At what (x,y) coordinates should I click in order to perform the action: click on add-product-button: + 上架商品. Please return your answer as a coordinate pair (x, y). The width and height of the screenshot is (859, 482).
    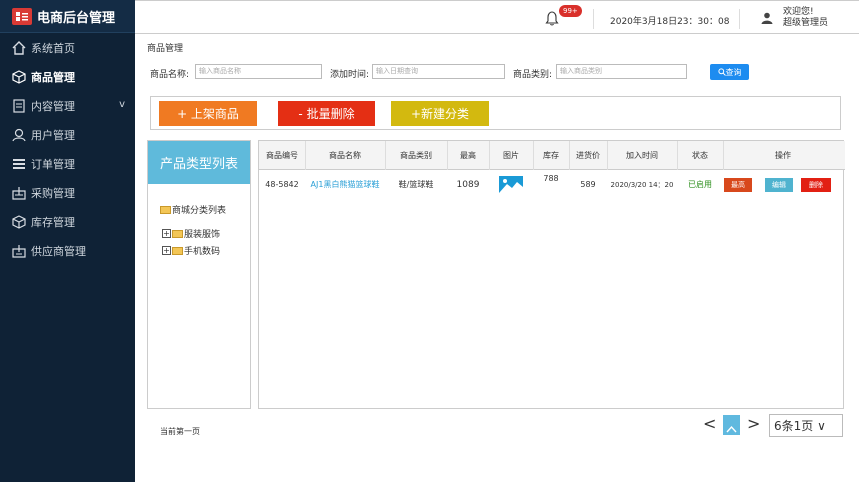
    Looking at the image, I should click on (208, 113).